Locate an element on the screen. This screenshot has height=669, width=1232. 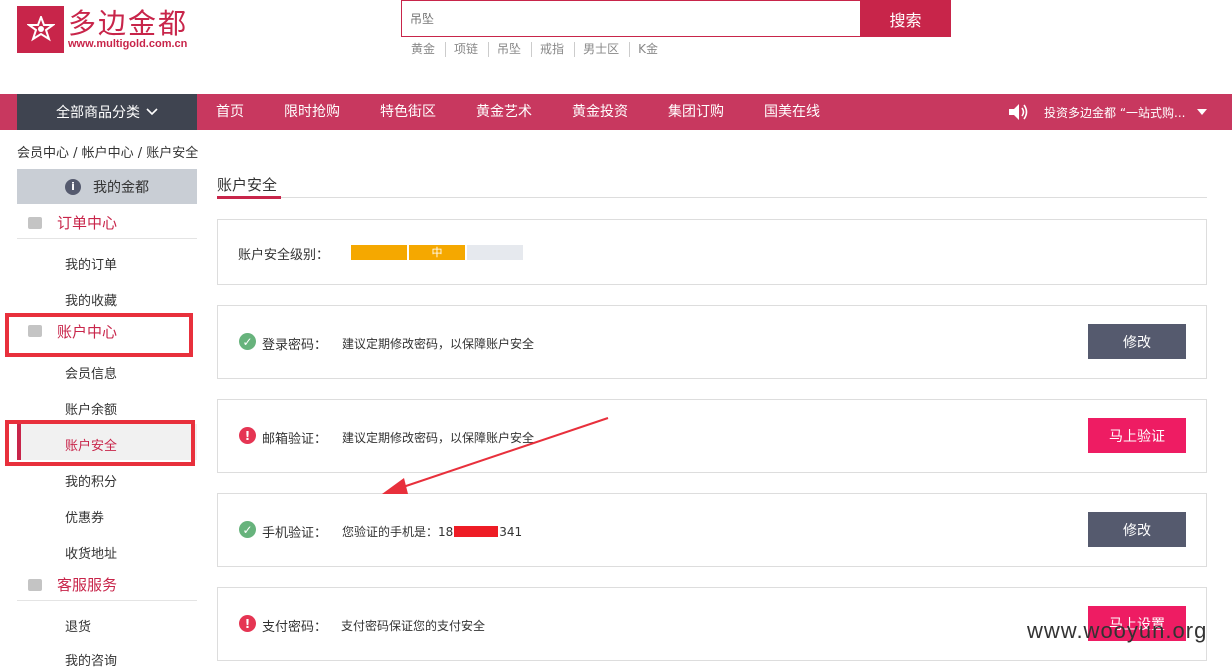
nav-group-order: 集团订购 is located at coordinates (696, 112).